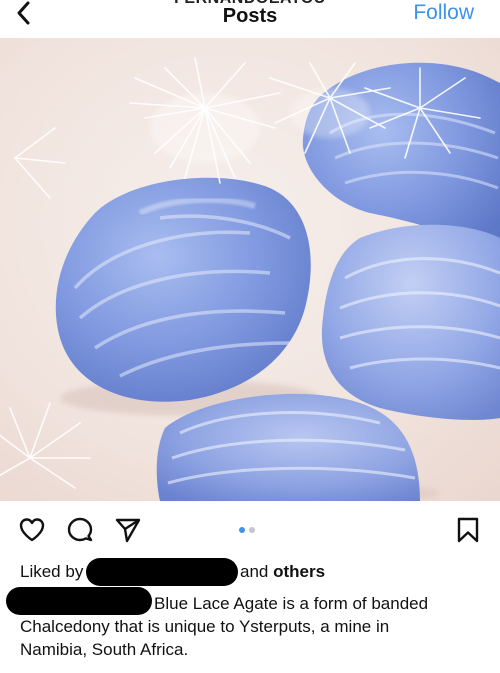 This screenshot has height=673, width=500. I want to click on likes-summary: Liked by, so click(51, 572).